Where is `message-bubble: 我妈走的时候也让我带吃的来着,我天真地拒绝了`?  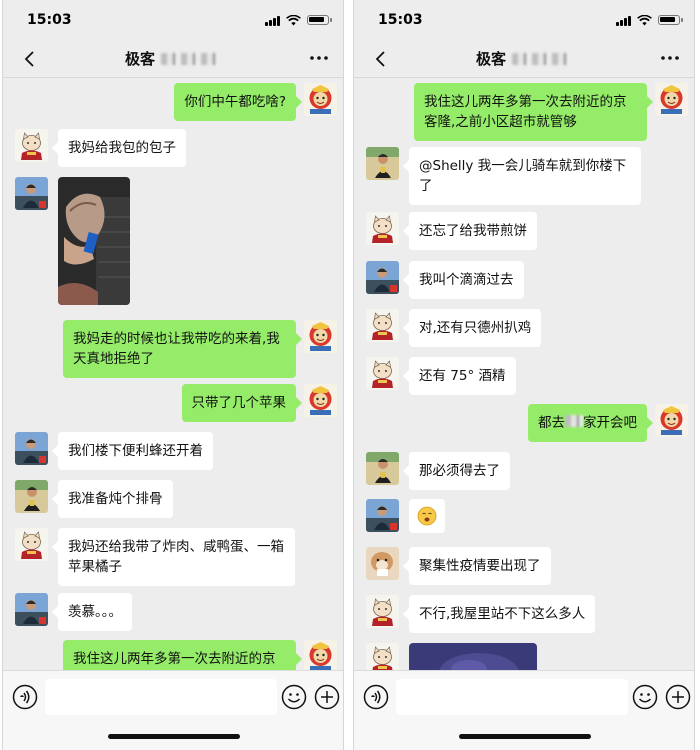 message-bubble: 我妈走的时候也让我带吃的来着,我天真地拒绝了 is located at coordinates (182, 349).